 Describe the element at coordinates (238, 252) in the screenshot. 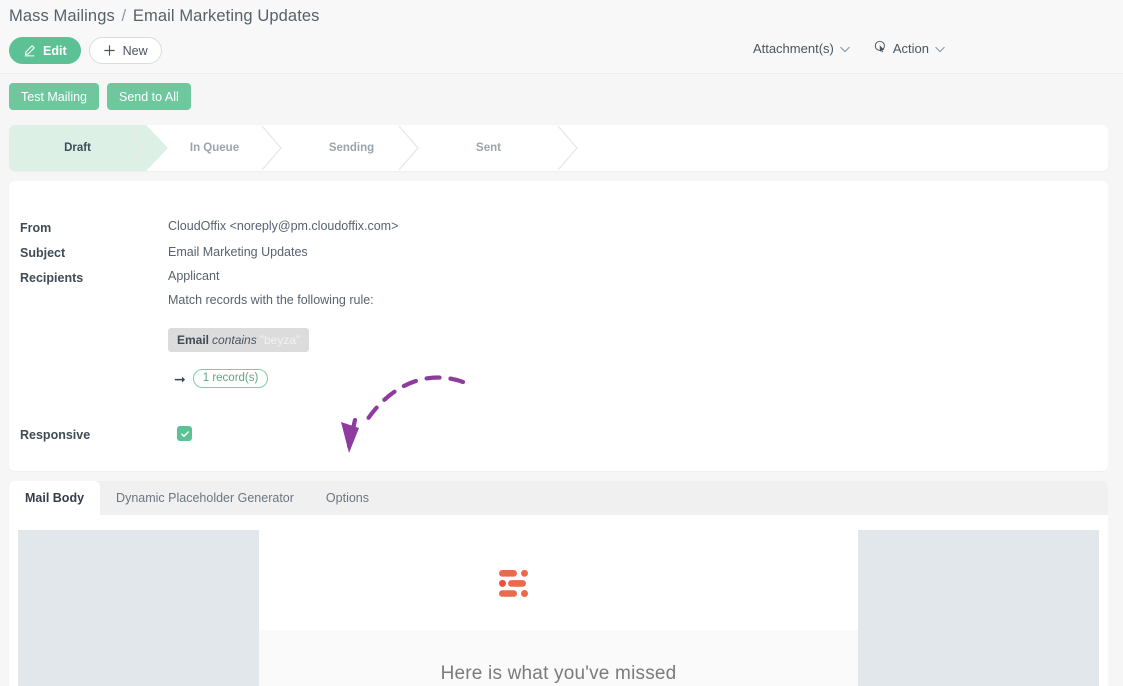

I see `subject-value: Email Marketing Updates` at that location.